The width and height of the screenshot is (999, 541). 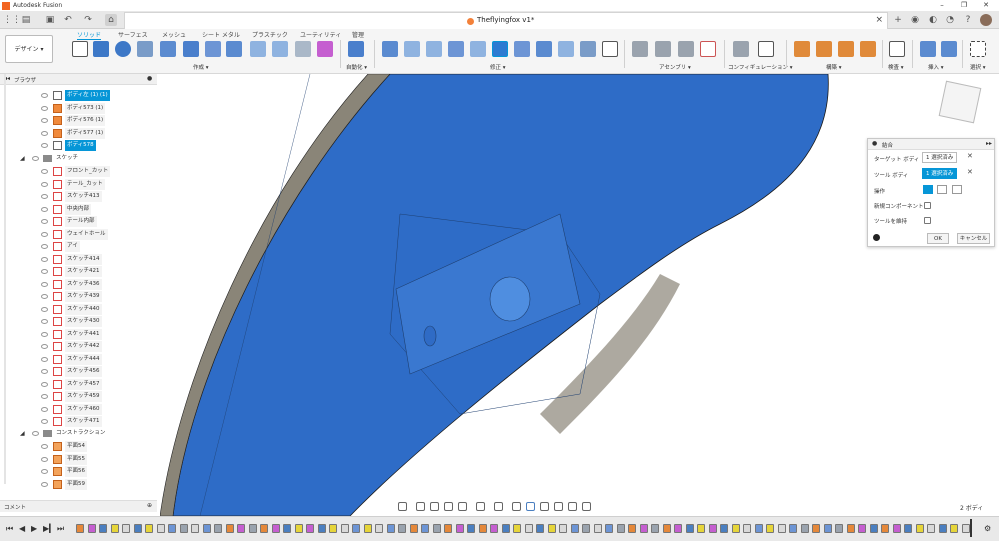 What do you see at coordinates (390, 49) in the screenshot?
I see `press-pull-icon` at bounding box center [390, 49].